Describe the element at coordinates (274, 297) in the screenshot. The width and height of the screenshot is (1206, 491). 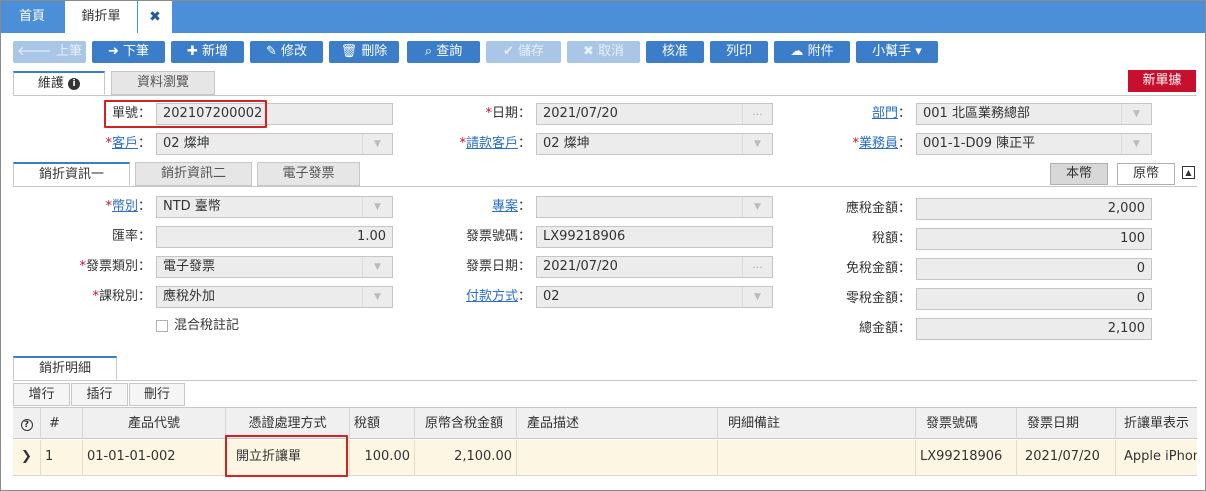
I see `tax-type-select: 應稅外加 ▼` at that location.